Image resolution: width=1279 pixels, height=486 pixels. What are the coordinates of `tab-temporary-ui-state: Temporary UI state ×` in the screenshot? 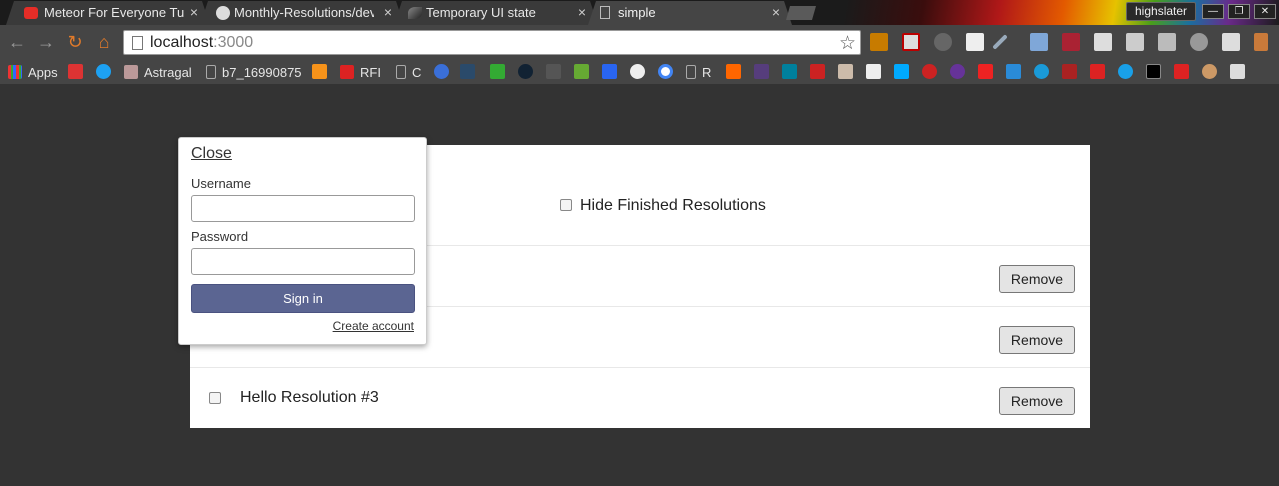 It's located at (496, 13).